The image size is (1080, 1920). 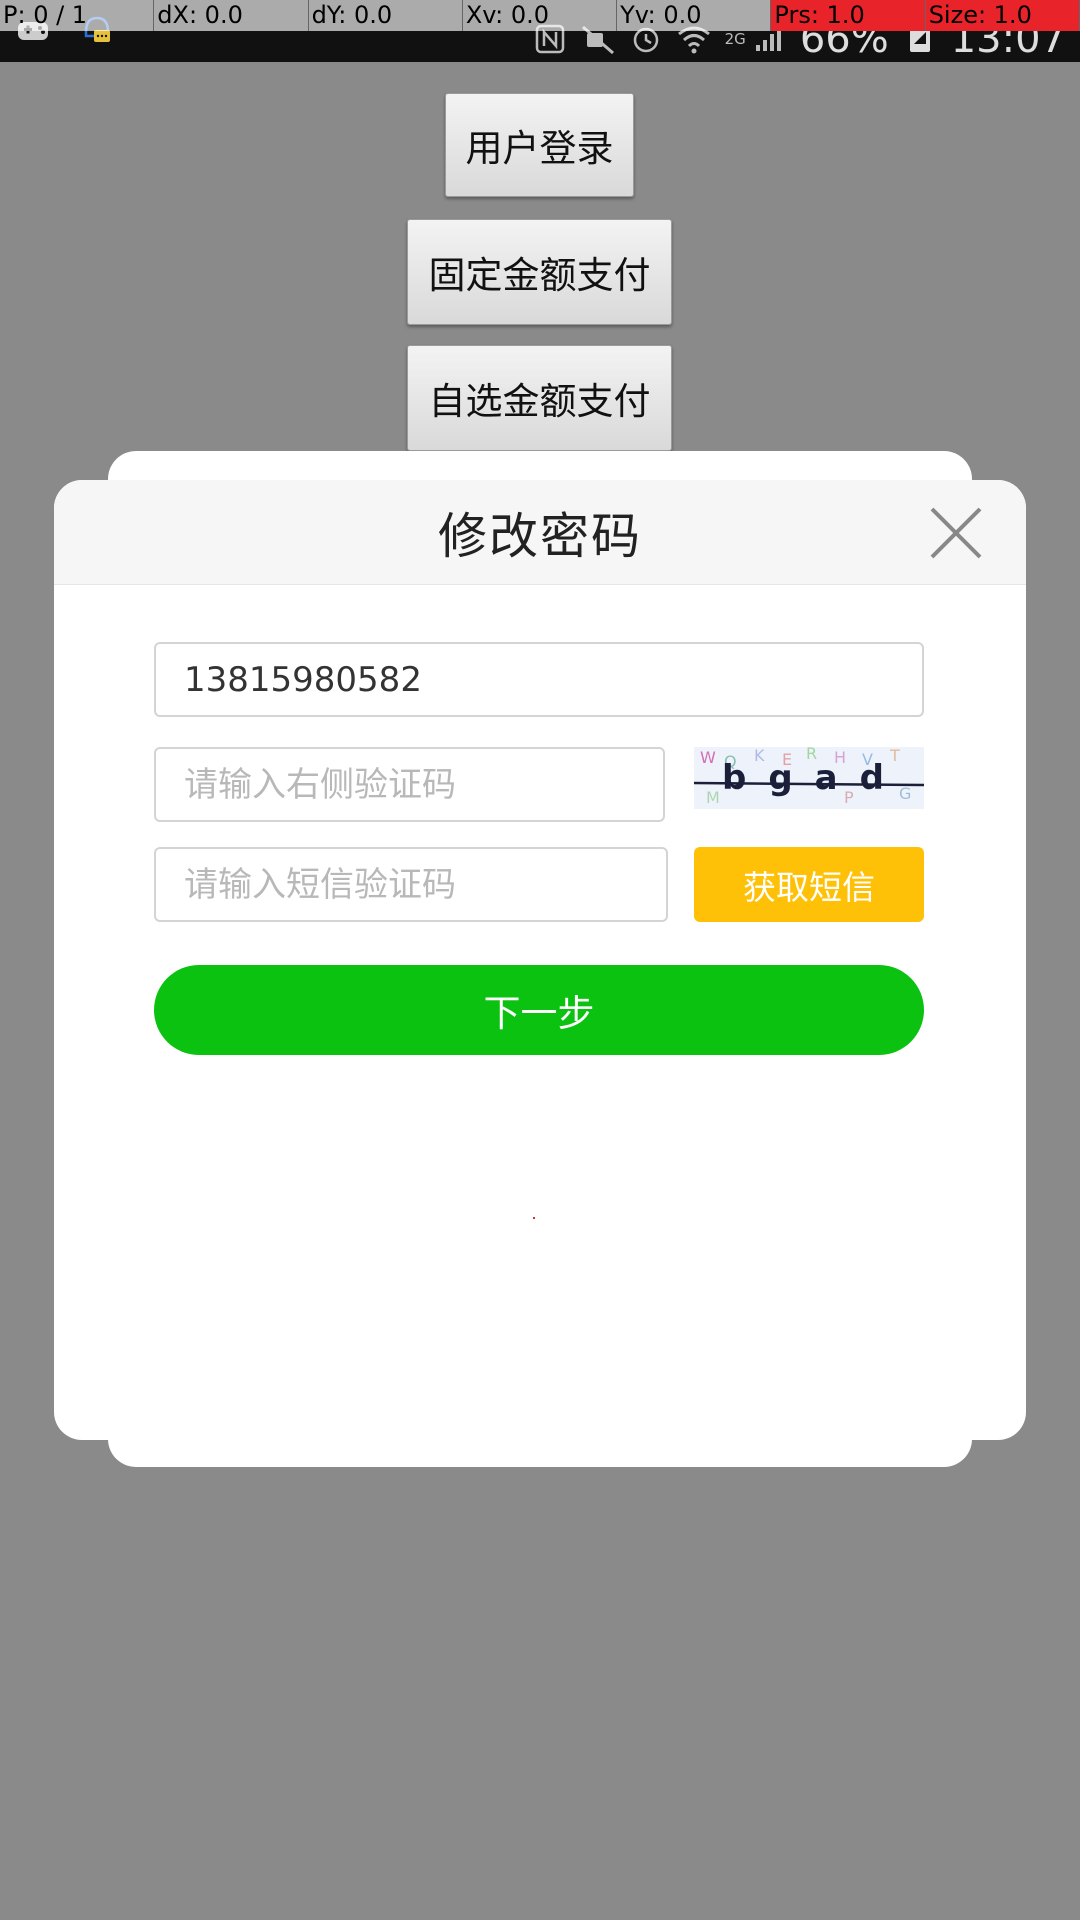 What do you see at coordinates (713, 797) in the screenshot?
I see `svg-text: M` at bounding box center [713, 797].